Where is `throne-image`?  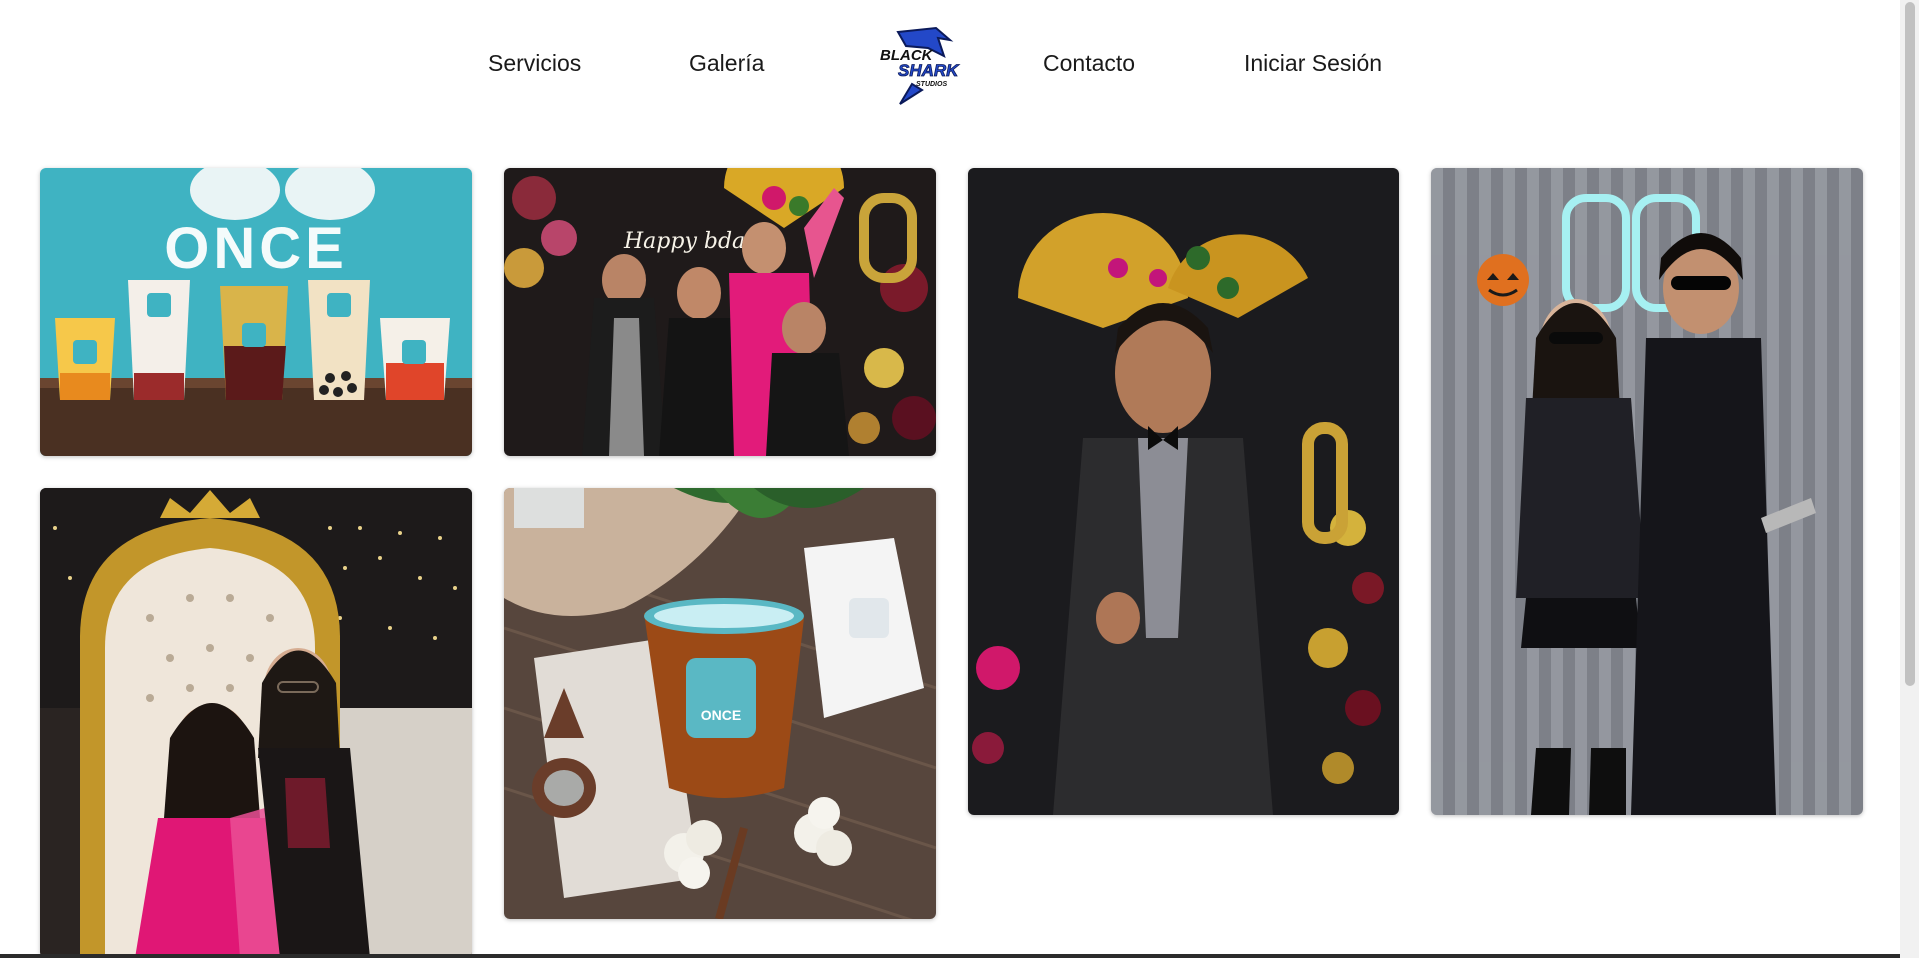 throne-image is located at coordinates (256, 723).